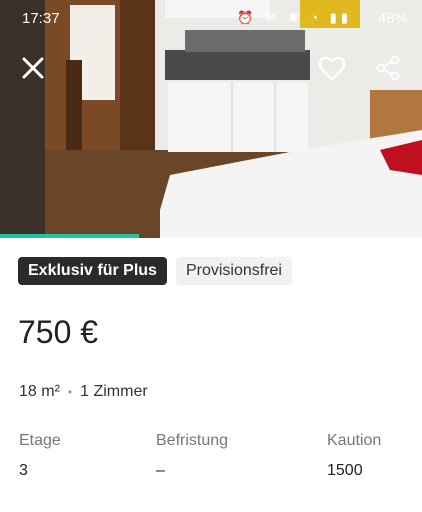  Describe the element at coordinates (39, 391) in the screenshot. I see `area-value: 18 m²` at that location.